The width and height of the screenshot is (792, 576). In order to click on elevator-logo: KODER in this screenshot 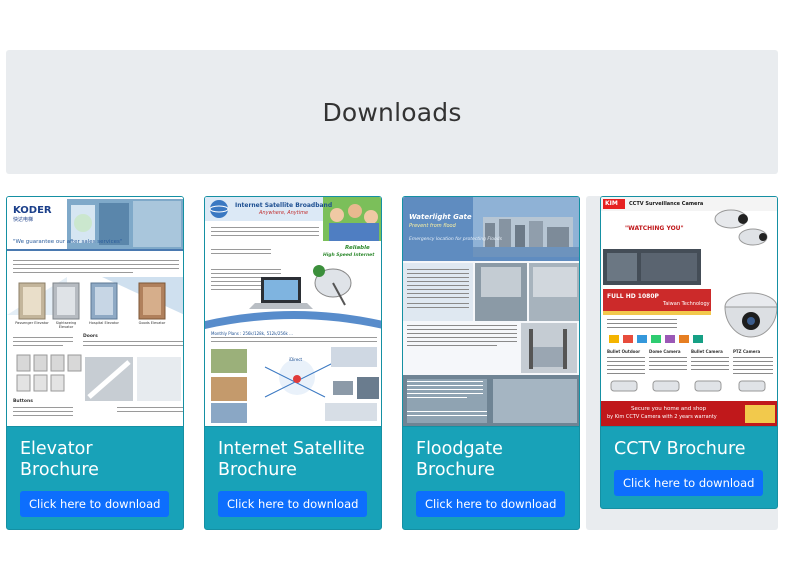, I will do `click(32, 210)`.